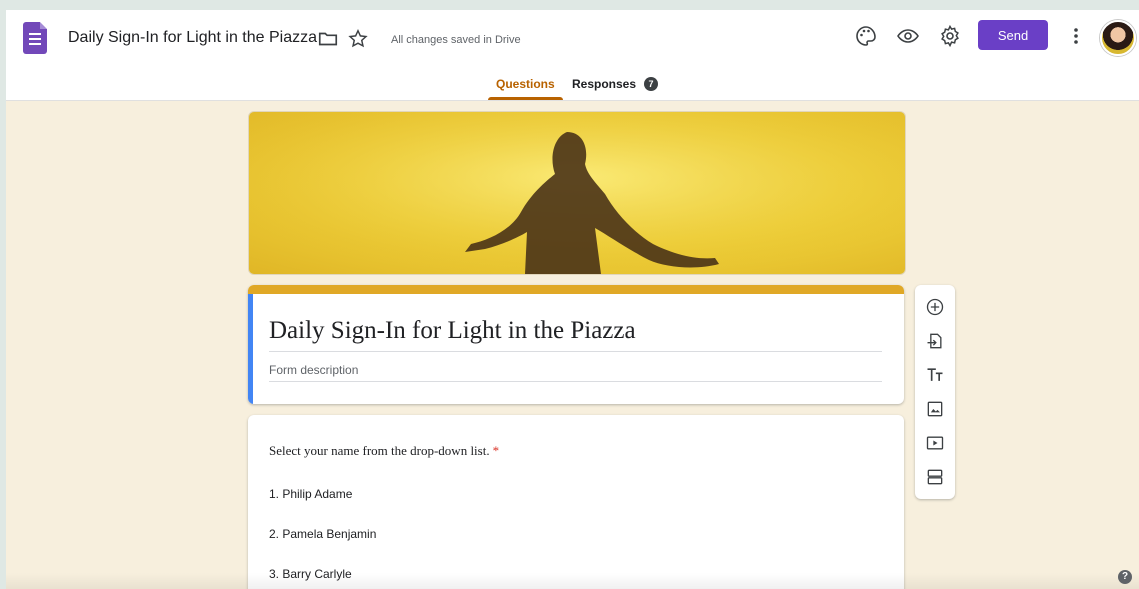 The width and height of the screenshot is (1139, 589). What do you see at coordinates (525, 88) in the screenshot?
I see `tab-questions: Questions` at bounding box center [525, 88].